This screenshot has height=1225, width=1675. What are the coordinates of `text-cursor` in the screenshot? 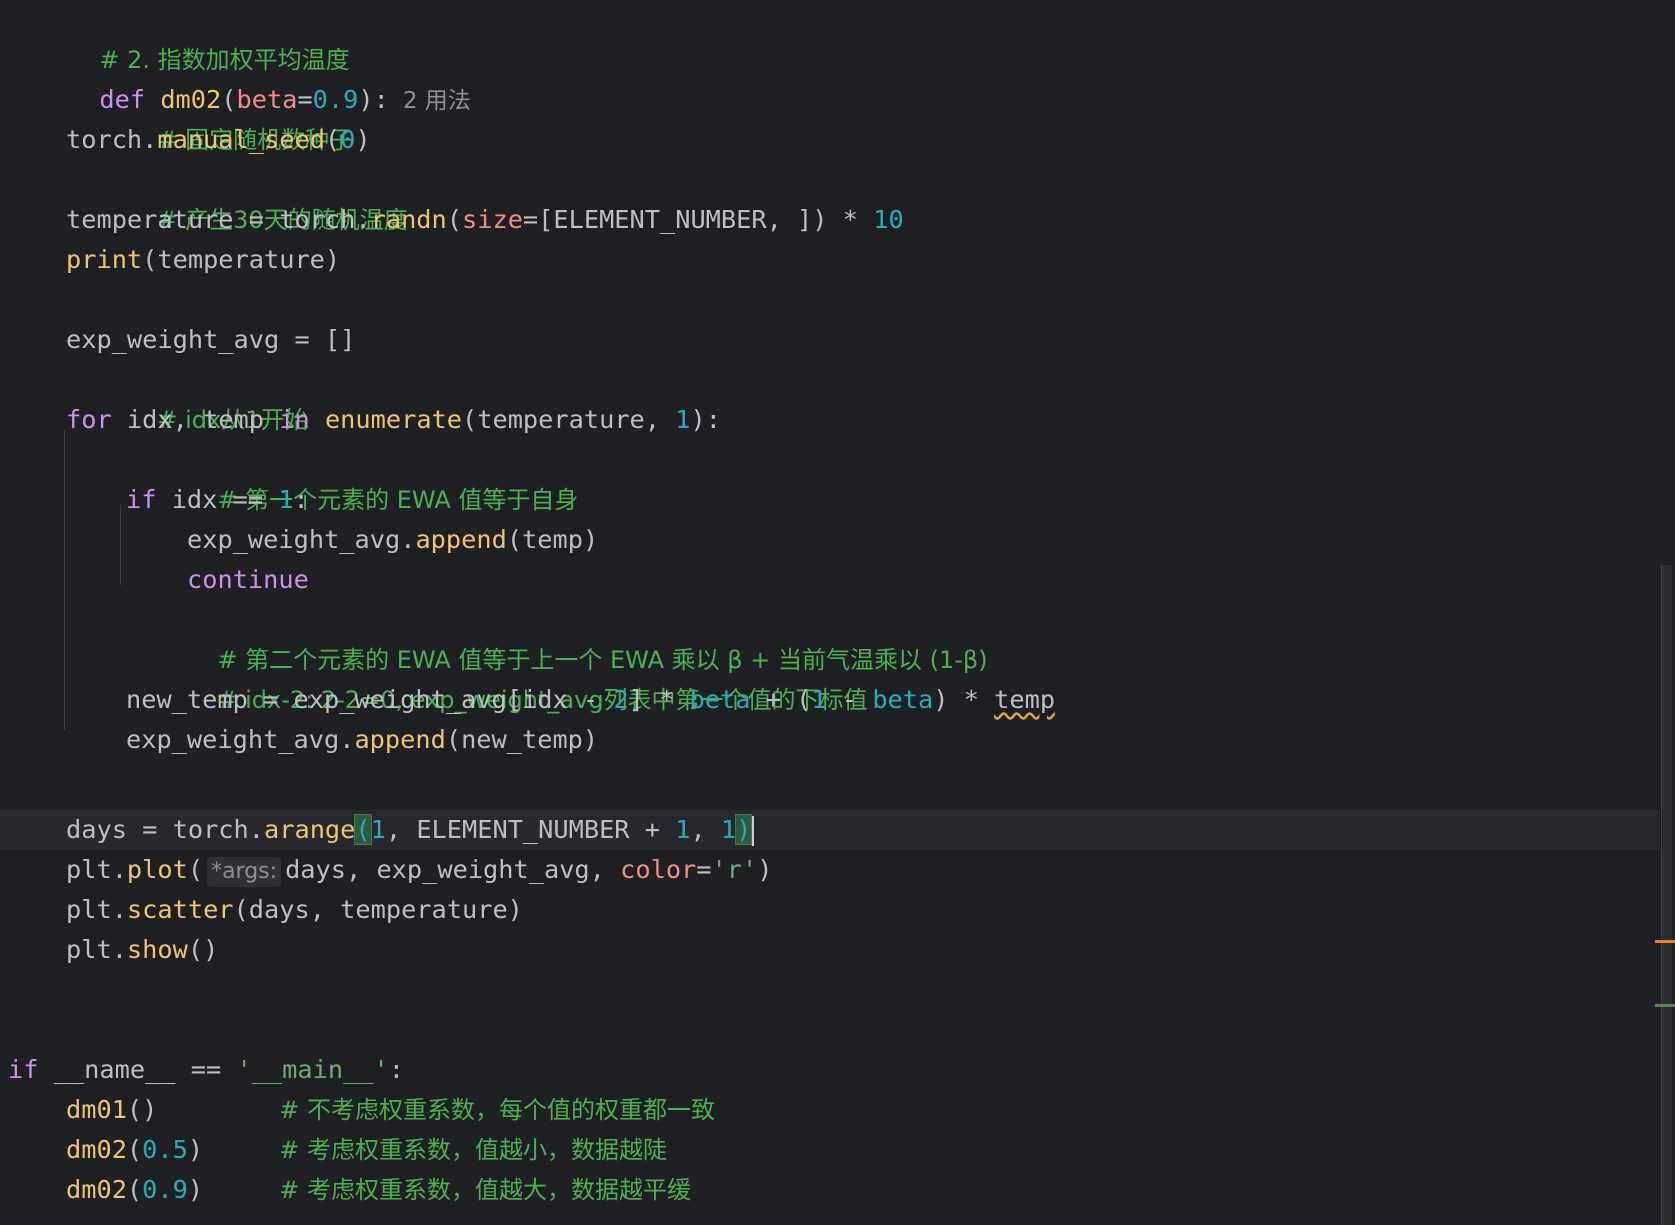 It's located at (753, 831).